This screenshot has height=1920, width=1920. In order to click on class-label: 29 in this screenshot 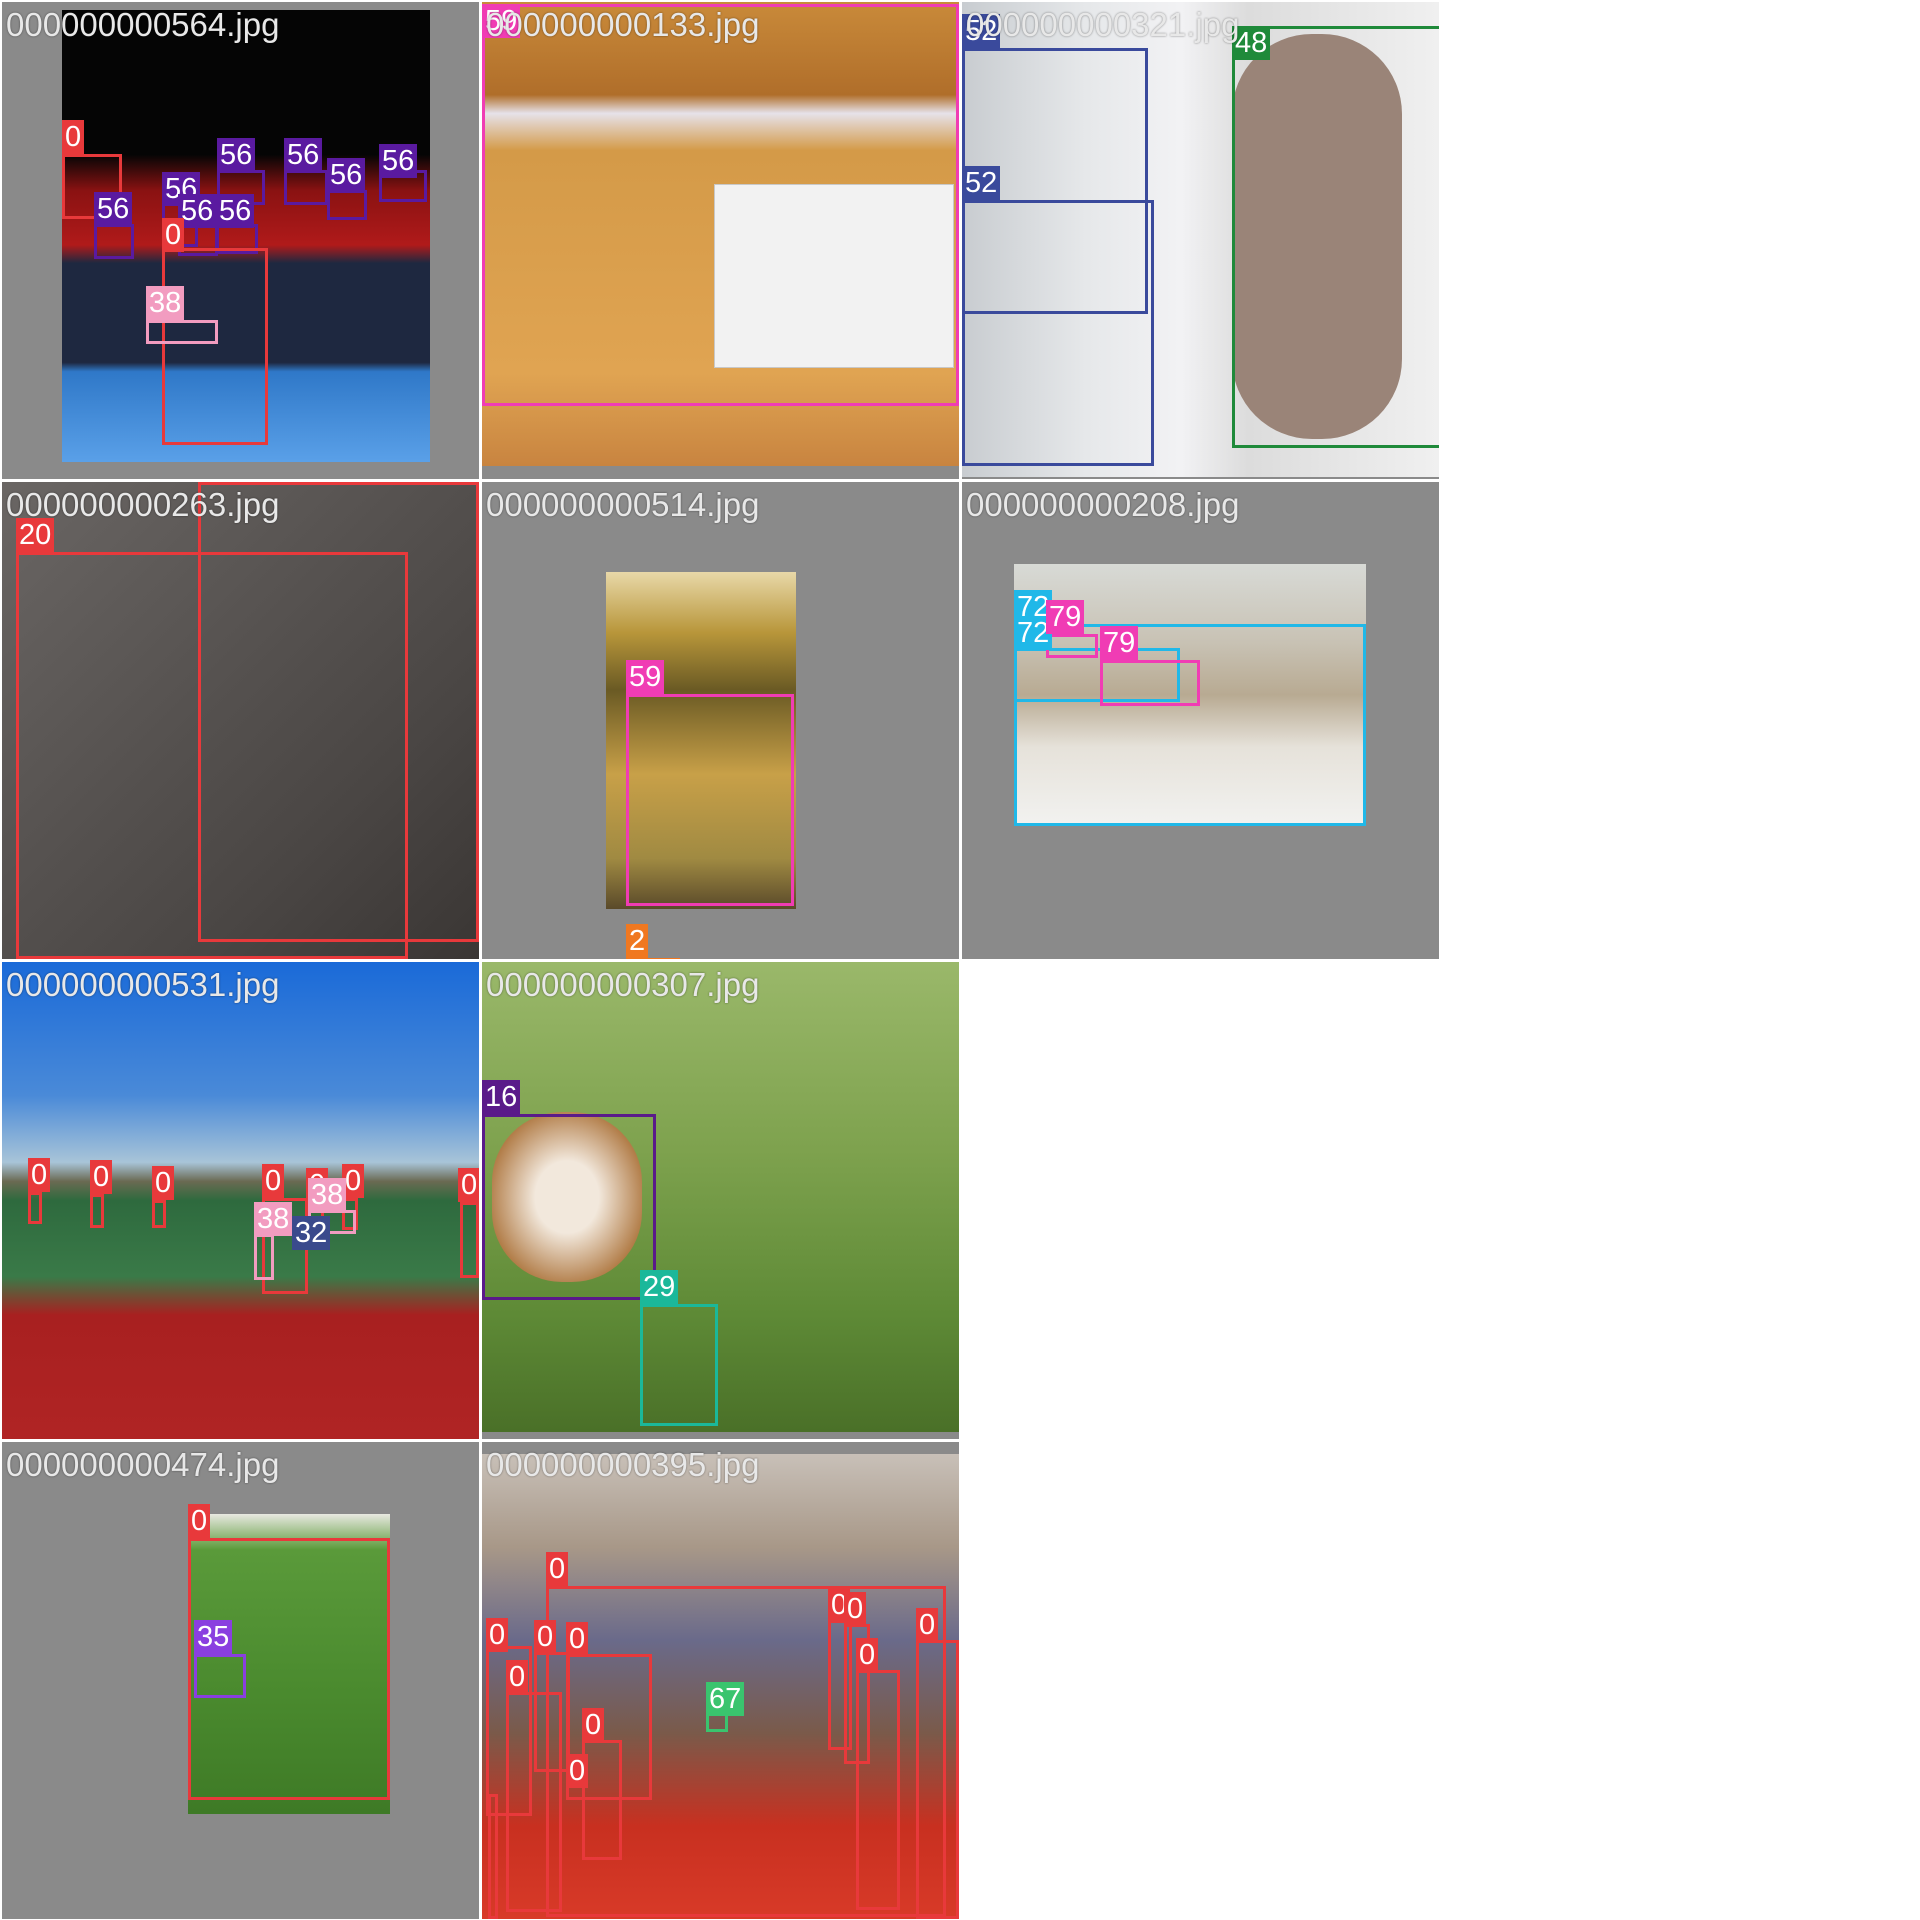, I will do `click(659, 1287)`.